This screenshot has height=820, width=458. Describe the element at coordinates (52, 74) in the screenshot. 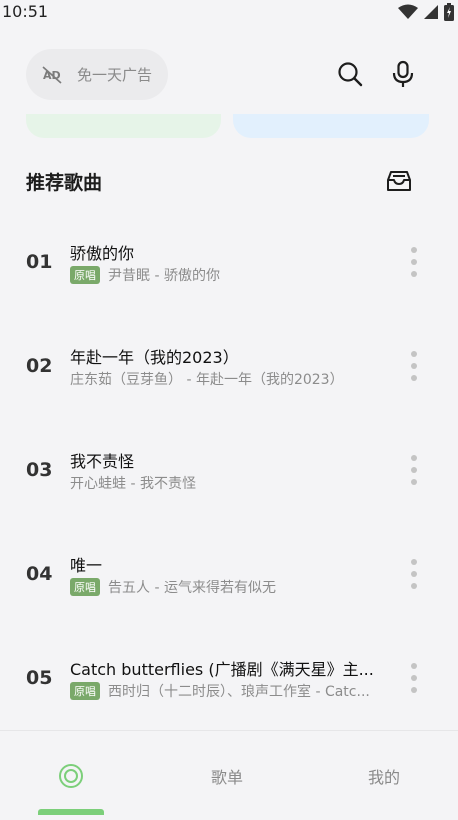

I see `no-ads-icon: AD` at that location.